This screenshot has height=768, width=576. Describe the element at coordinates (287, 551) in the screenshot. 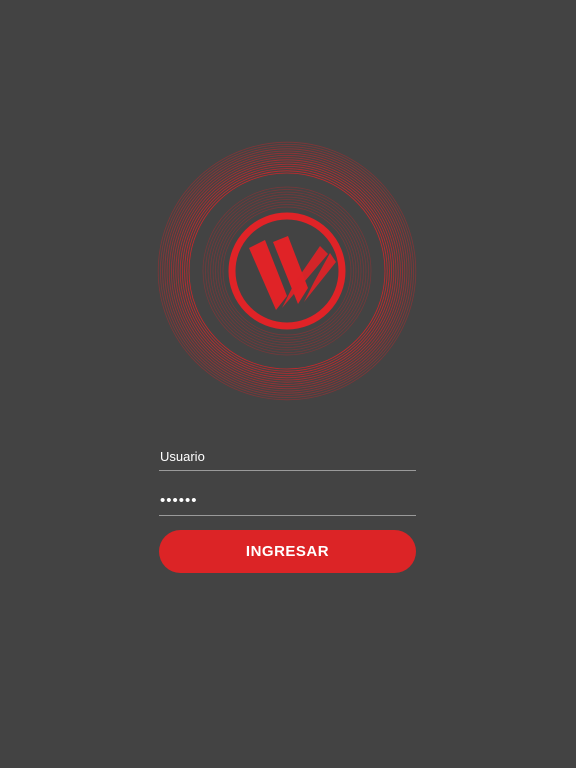

I see `login-button: INGRESAR` at that location.